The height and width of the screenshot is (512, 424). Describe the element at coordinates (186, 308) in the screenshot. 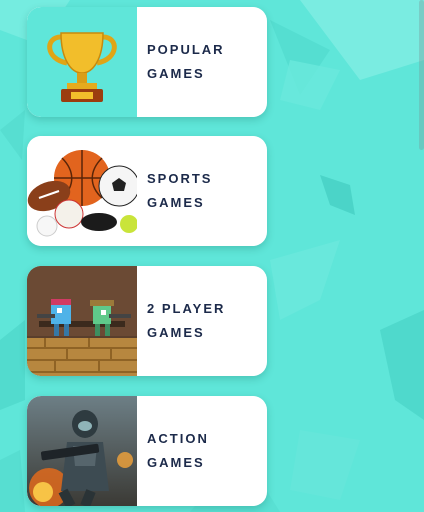

I see `category-title: 2 PLAYER` at that location.